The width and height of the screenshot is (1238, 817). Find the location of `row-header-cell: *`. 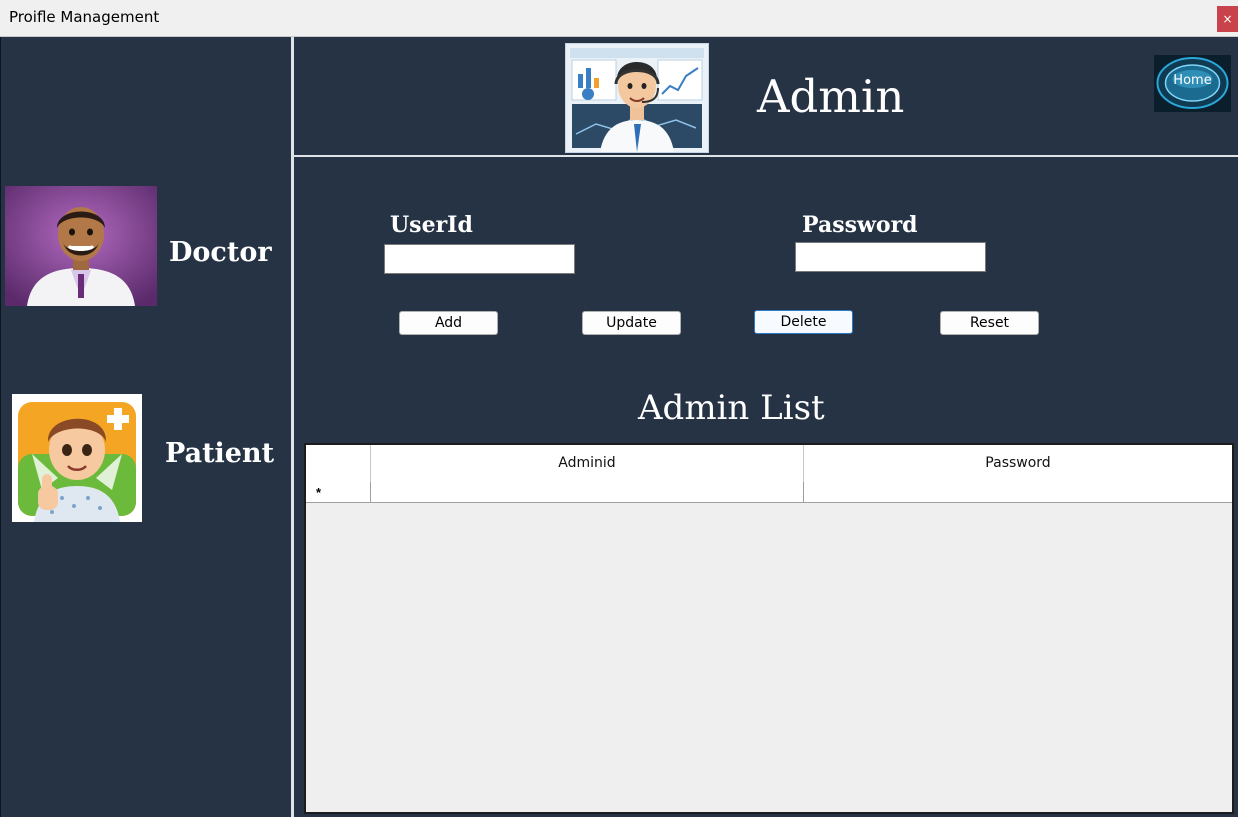

row-header-cell: * is located at coordinates (338, 492).